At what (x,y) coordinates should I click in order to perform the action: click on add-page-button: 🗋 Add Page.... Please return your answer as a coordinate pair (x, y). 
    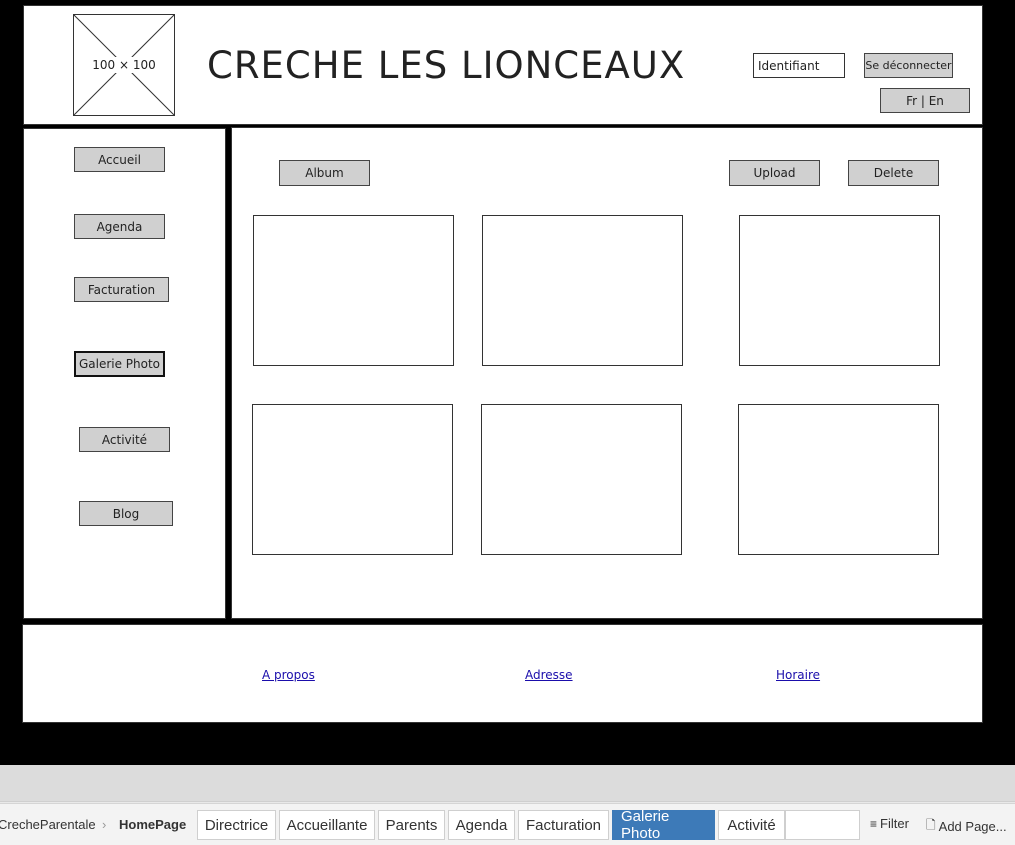
    Looking at the image, I should click on (966, 826).